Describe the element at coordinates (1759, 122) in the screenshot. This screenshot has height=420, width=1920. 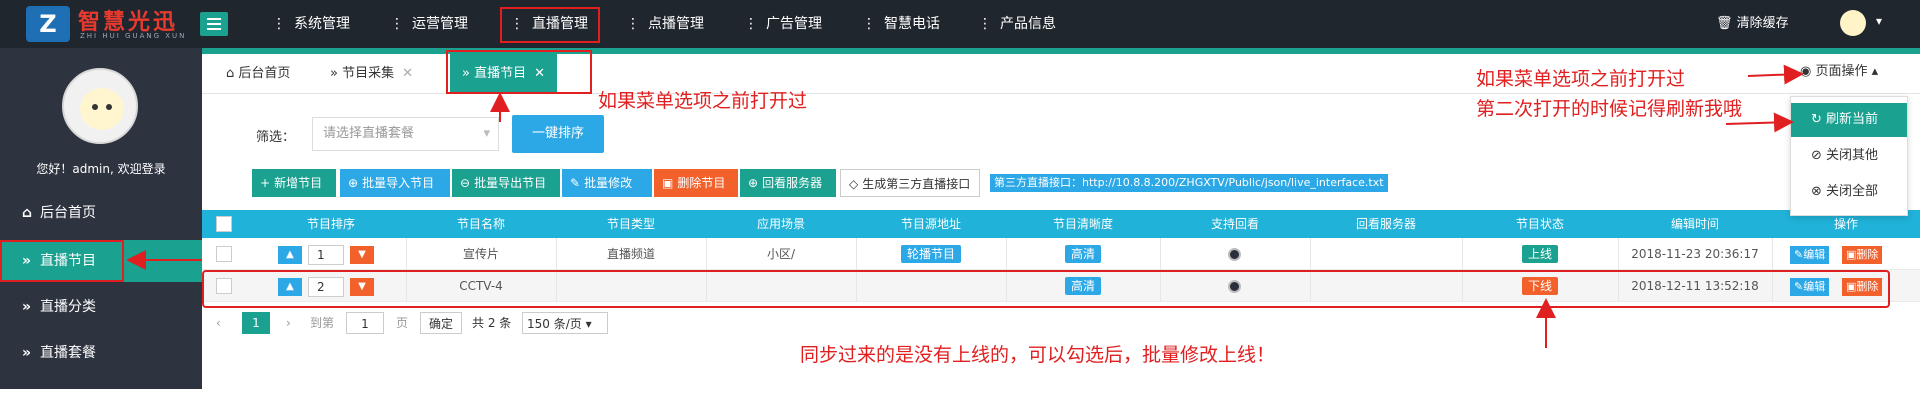
I see `arrow-to-refresh` at that location.